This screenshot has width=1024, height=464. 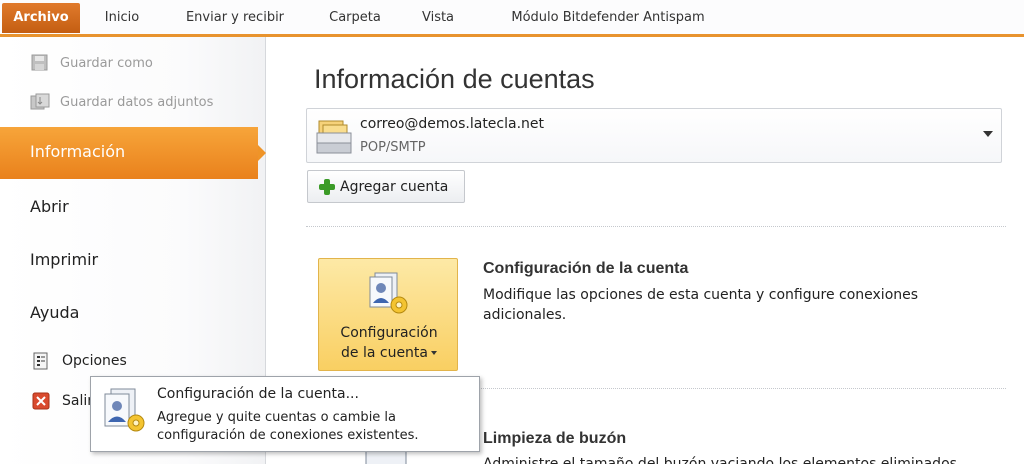 I want to click on section-title-account-settings: Configuración de la cuenta, so click(x=586, y=268).